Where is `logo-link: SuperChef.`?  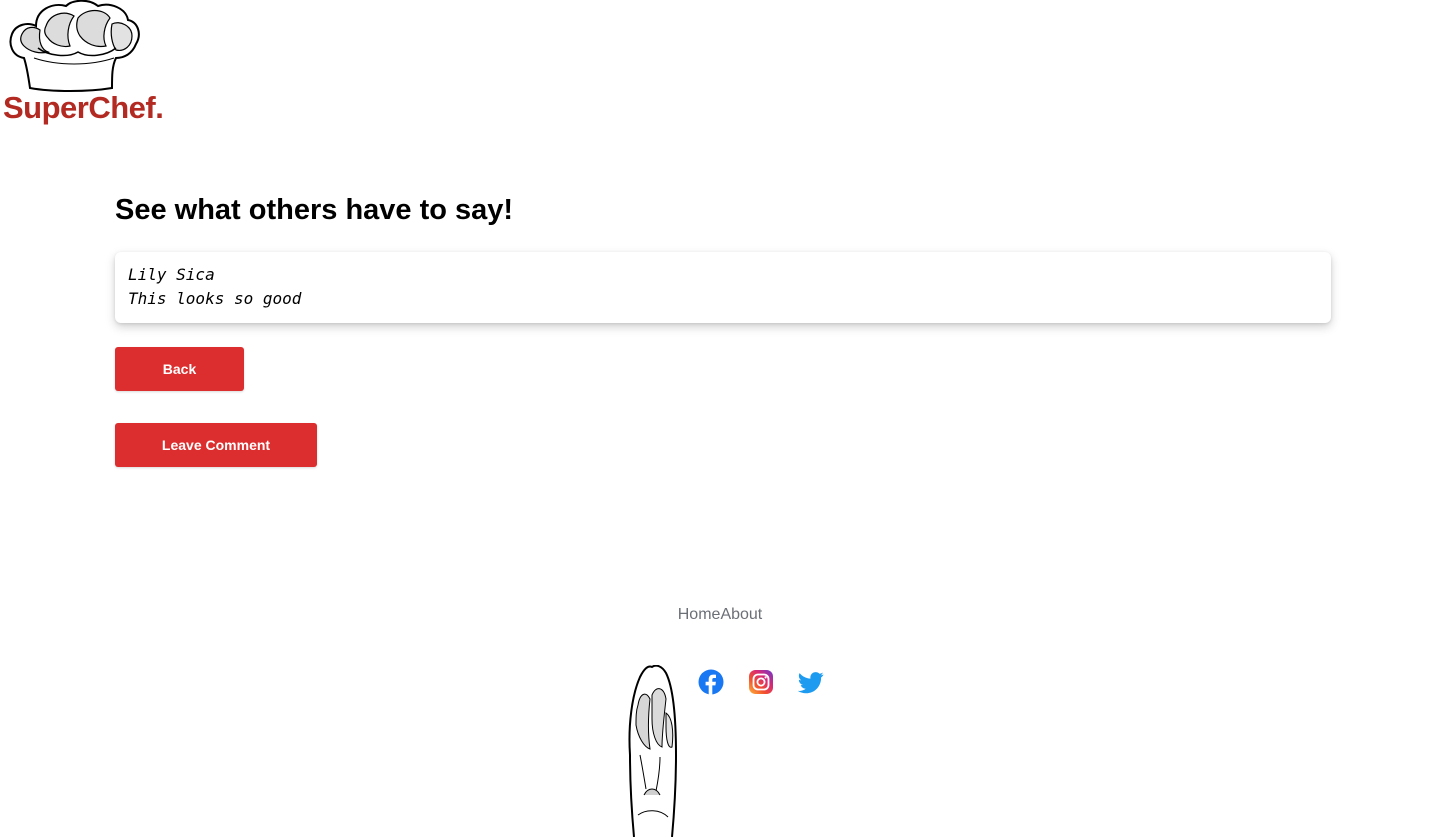
logo-link: SuperChef. is located at coordinates (90, 65).